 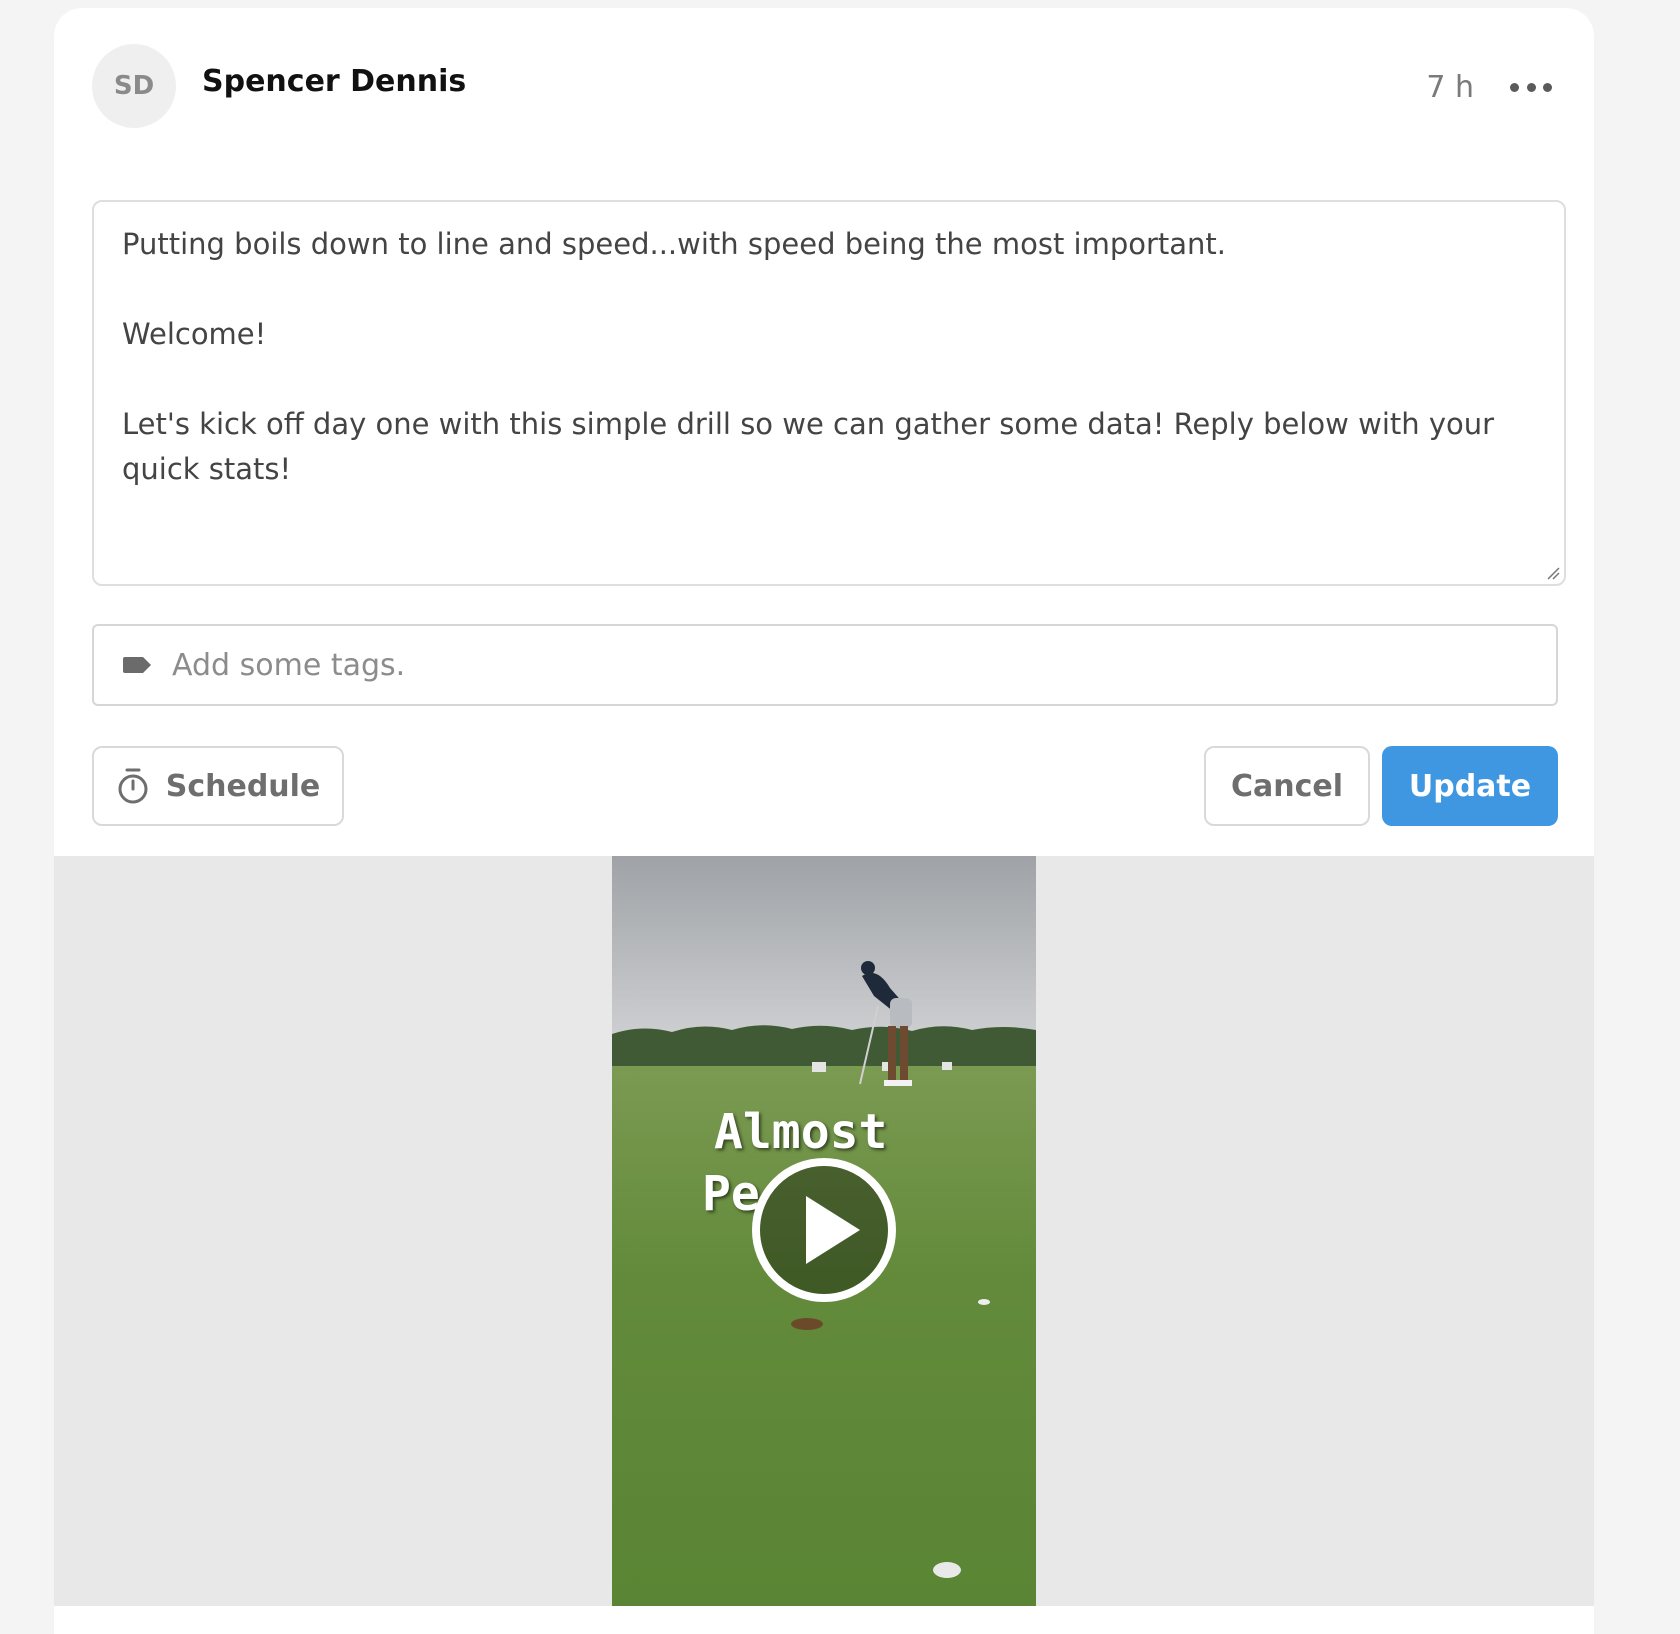 I want to click on more-options-icon, so click(x=1531, y=87).